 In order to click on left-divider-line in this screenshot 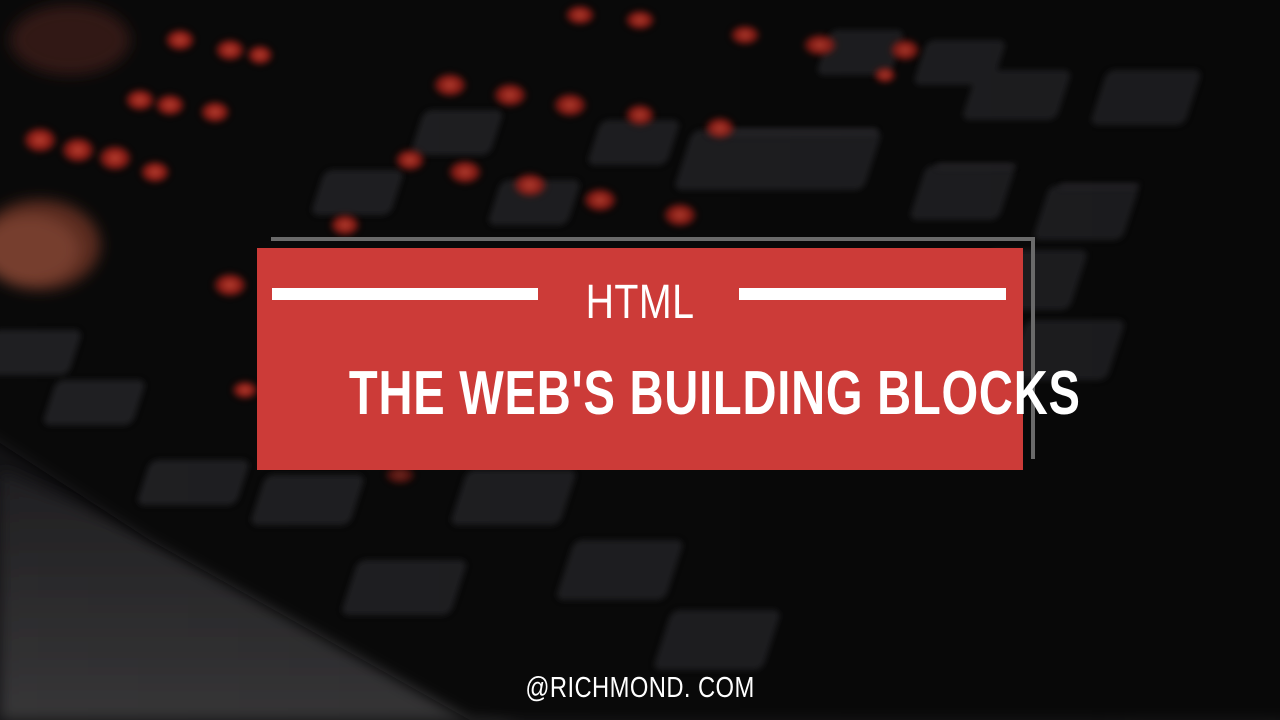, I will do `click(405, 294)`.